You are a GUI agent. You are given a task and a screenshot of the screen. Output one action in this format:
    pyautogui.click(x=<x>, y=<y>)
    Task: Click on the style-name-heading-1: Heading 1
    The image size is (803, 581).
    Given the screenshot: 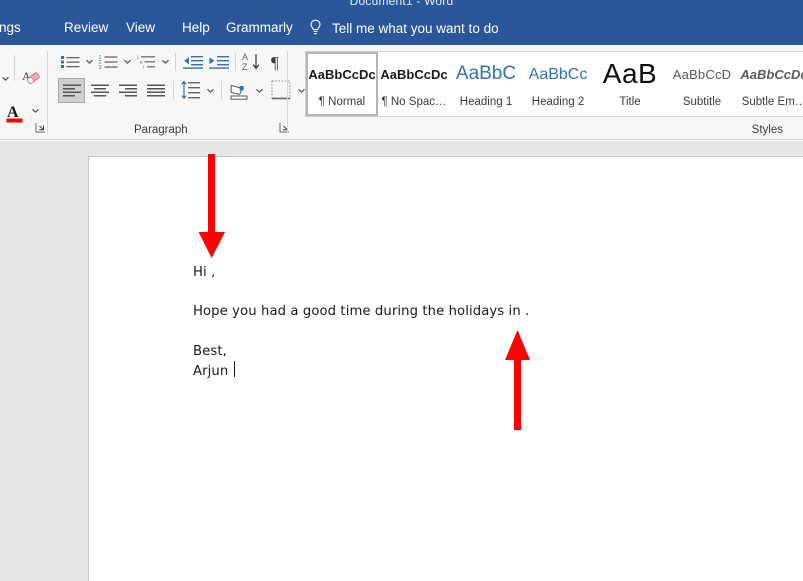 What is the action you would take?
    pyautogui.click(x=486, y=101)
    